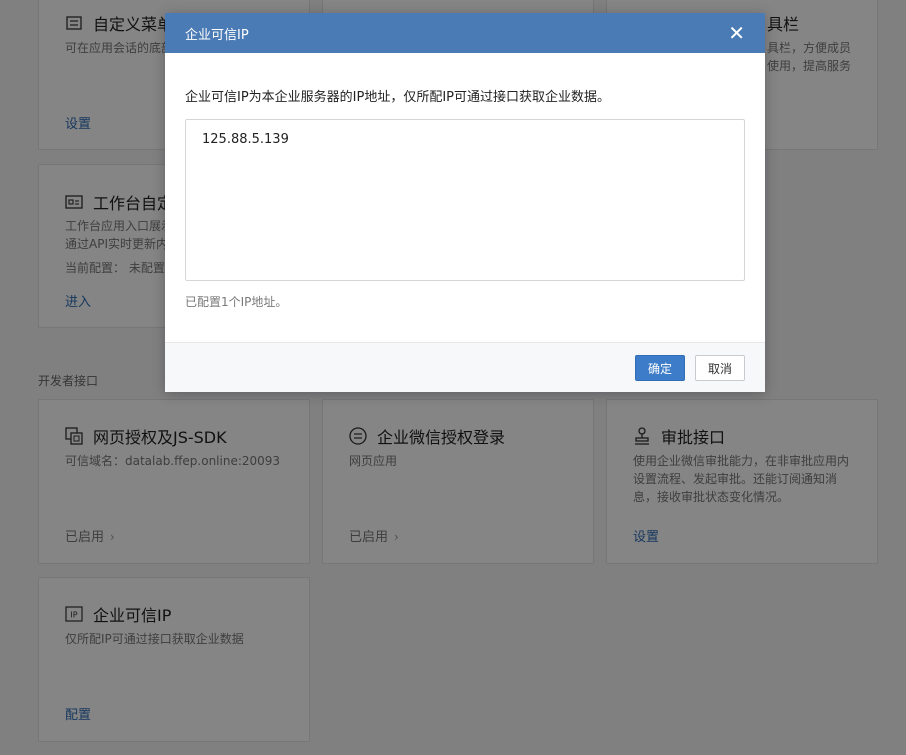  What do you see at coordinates (465, 367) in the screenshot?
I see `dialog-footer: 确定 取消` at bounding box center [465, 367].